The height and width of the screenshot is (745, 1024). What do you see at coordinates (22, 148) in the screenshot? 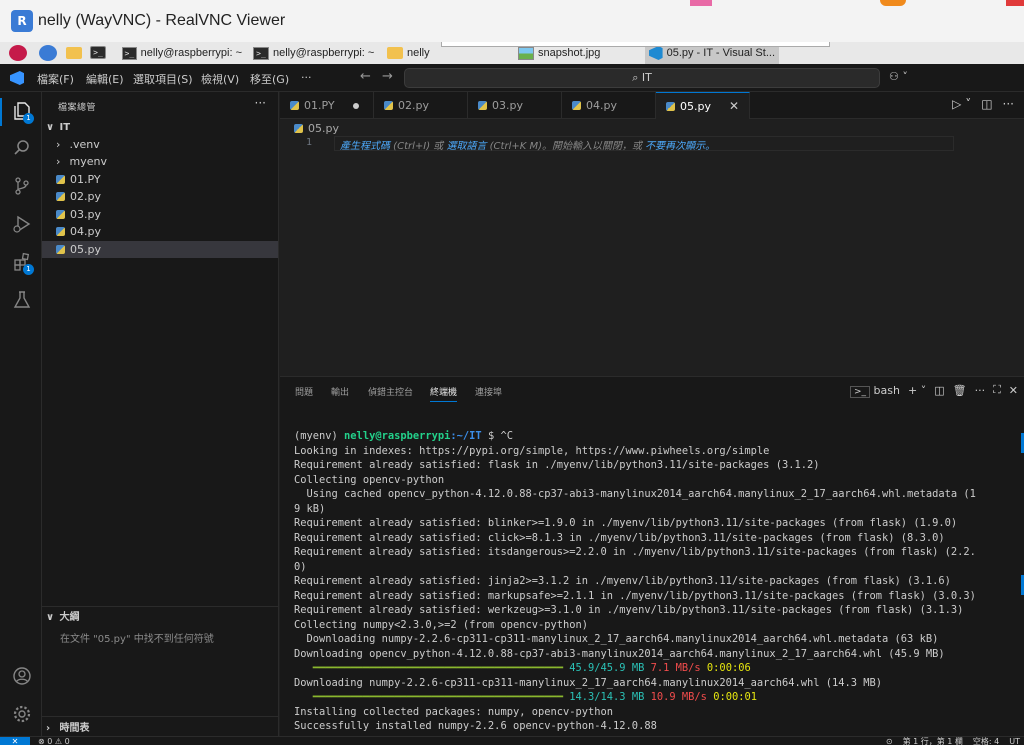
I see `search-icon` at bounding box center [22, 148].